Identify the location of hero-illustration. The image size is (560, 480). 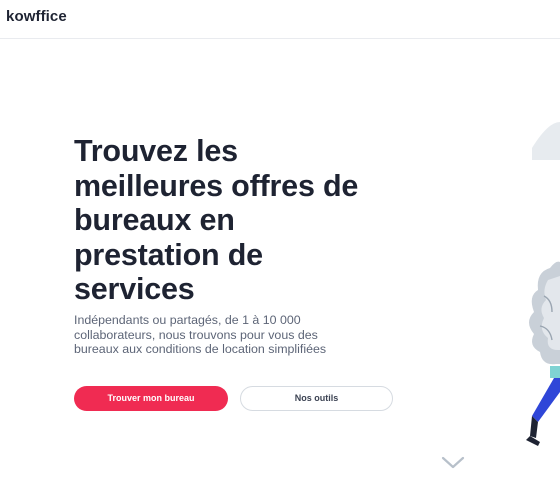
(543, 284).